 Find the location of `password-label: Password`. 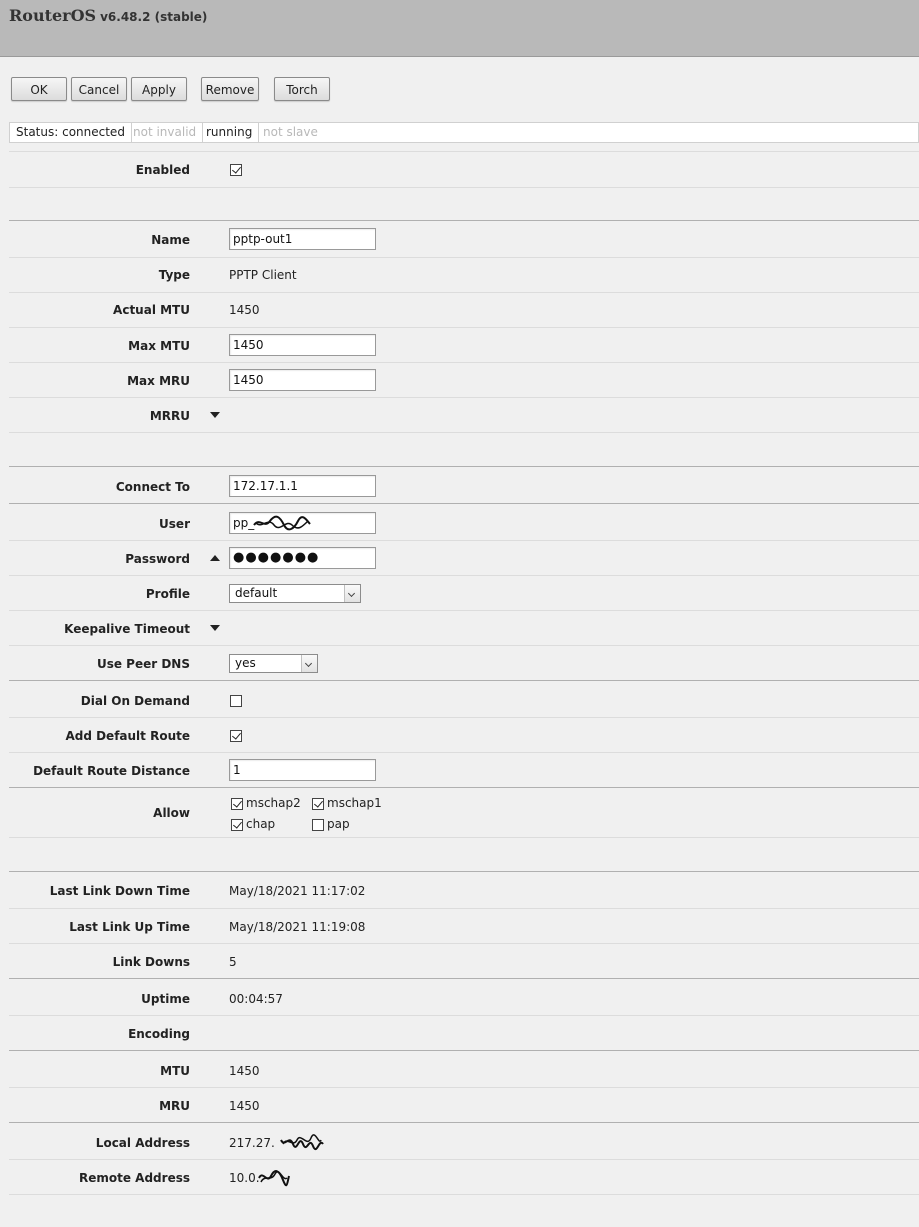

password-label: Password is located at coordinates (157, 559).